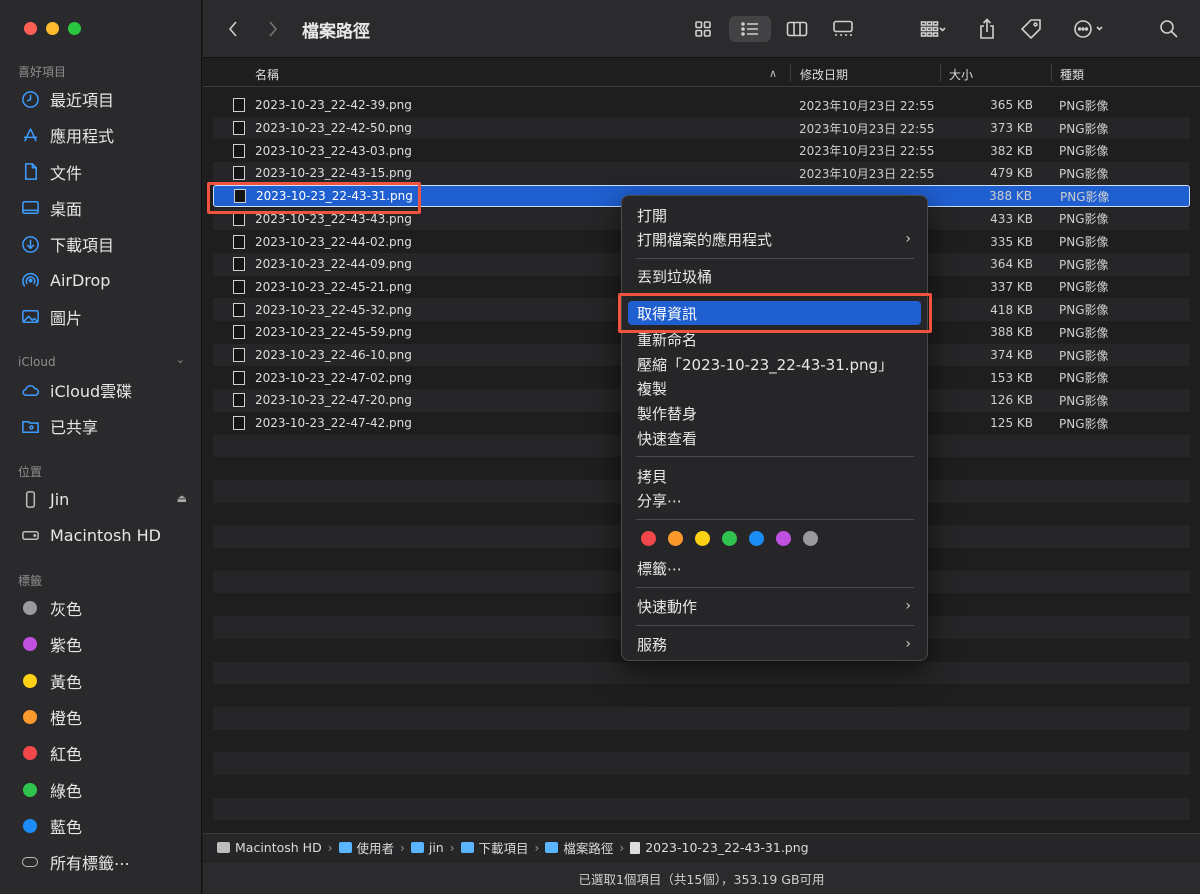 The width and height of the screenshot is (1200, 894). Describe the element at coordinates (105, 317) in the screenshot. I see `sidebar-item-fav-6: 圖片` at that location.